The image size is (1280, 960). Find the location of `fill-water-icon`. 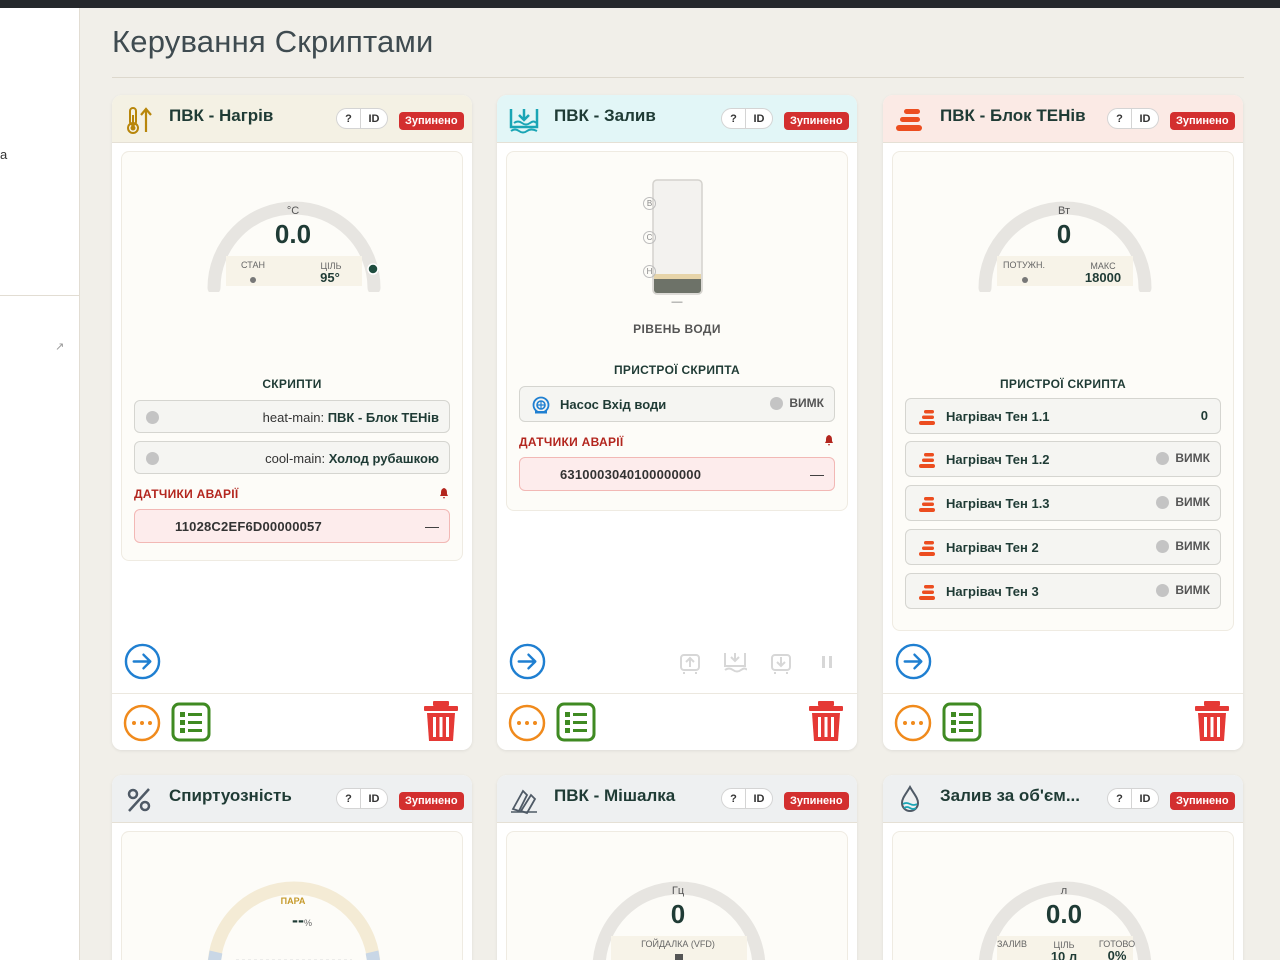

fill-water-icon is located at coordinates (735, 662).